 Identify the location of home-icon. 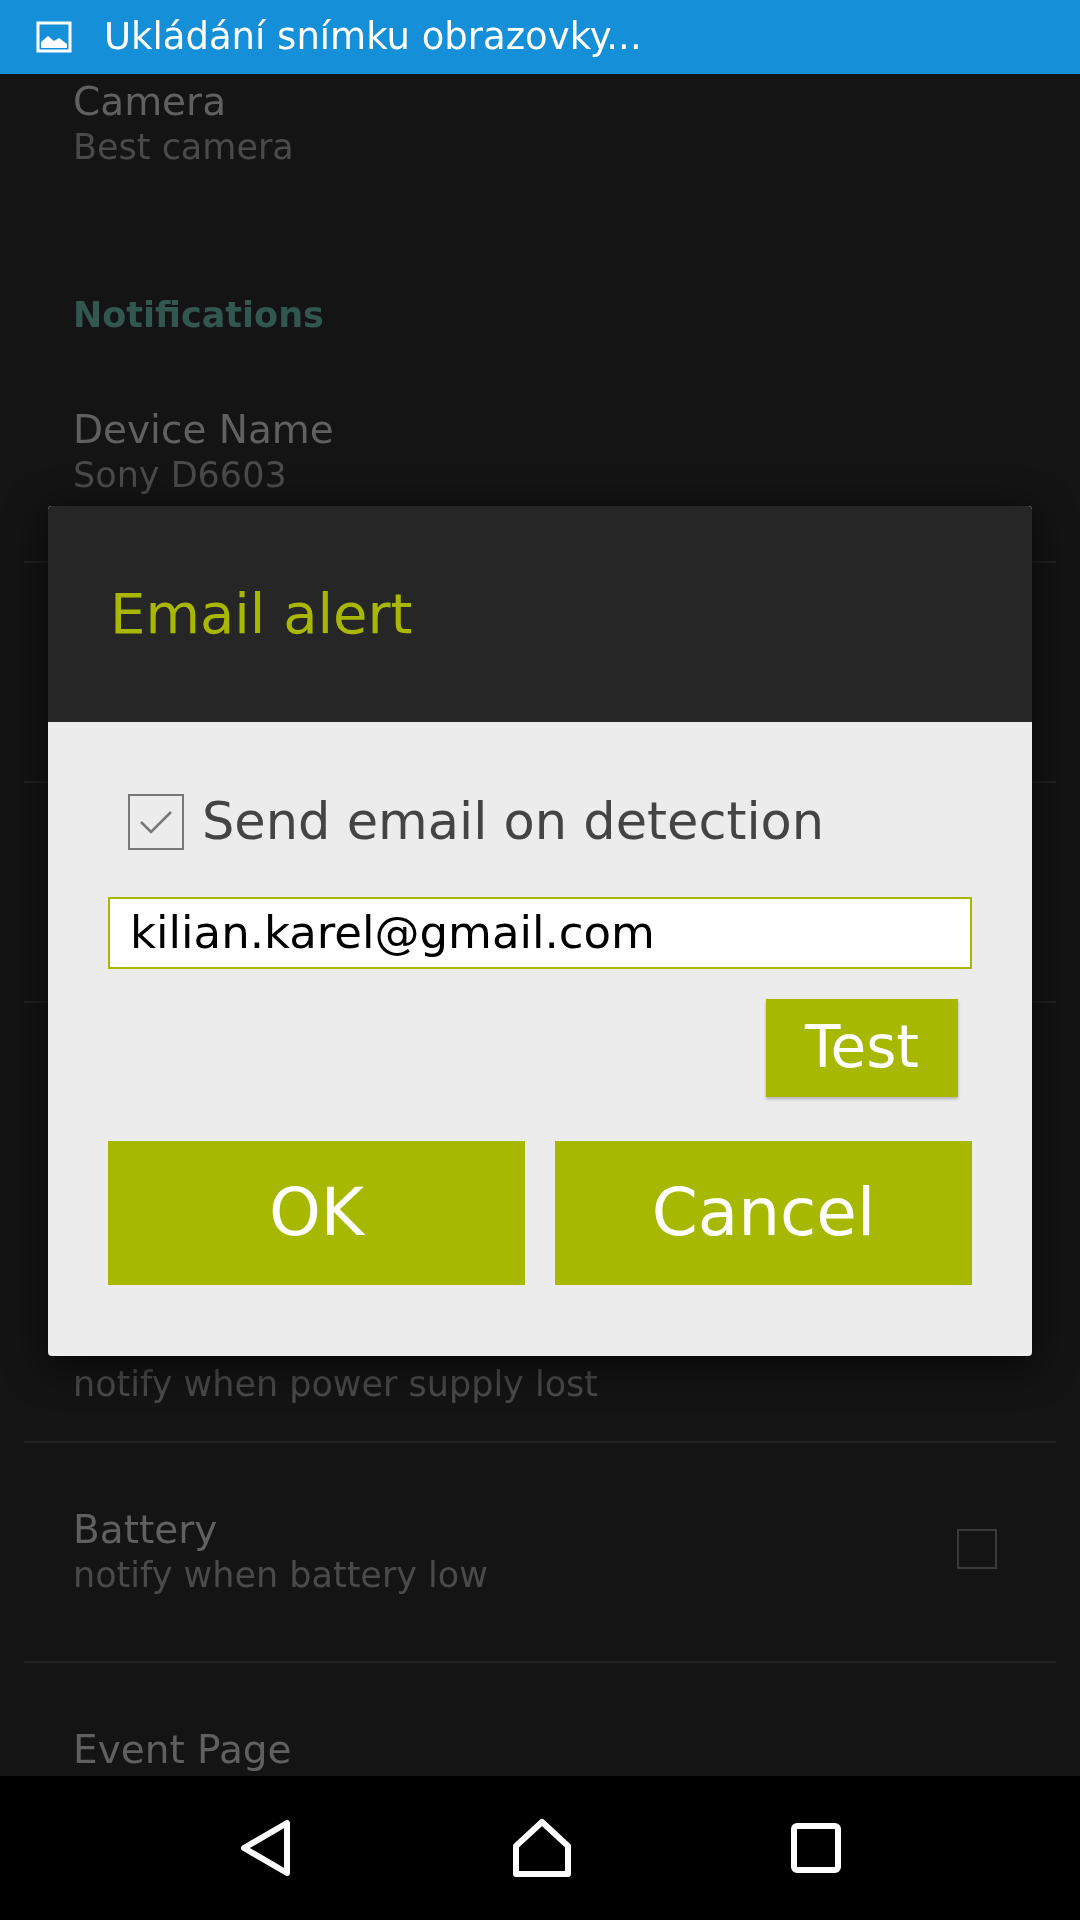
(542, 1848).